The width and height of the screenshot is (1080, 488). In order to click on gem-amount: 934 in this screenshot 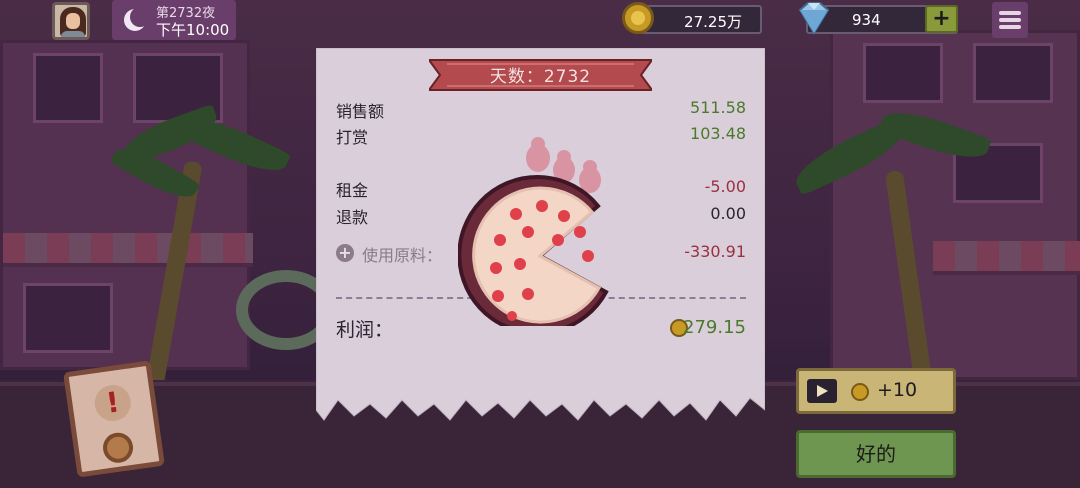, I will do `click(866, 20)`.